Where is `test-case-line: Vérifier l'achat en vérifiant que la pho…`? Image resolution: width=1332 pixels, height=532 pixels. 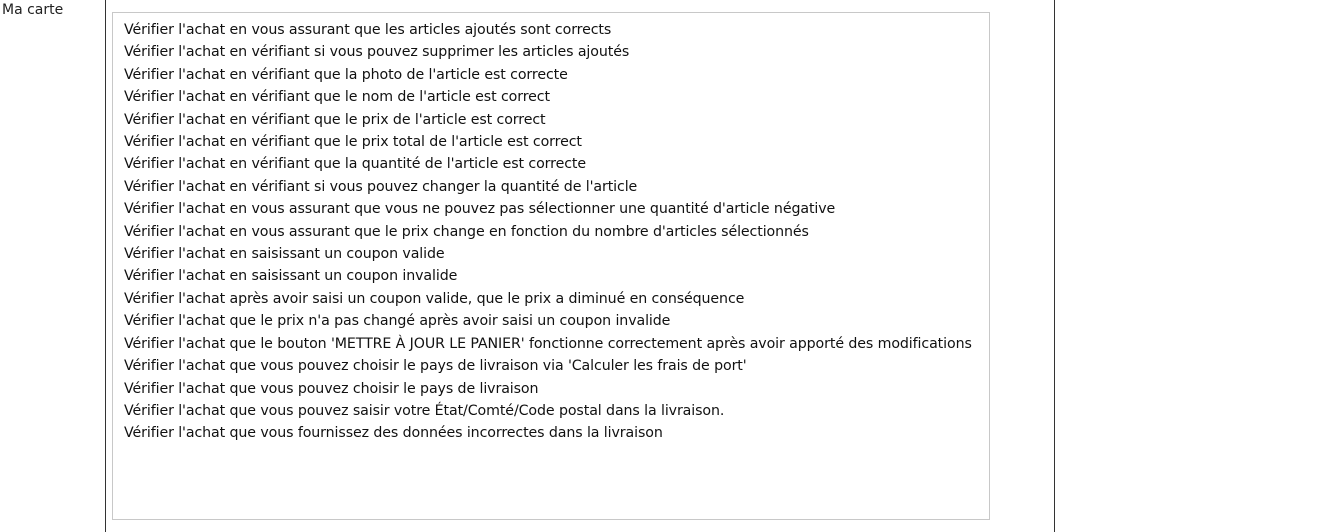
test-case-line: Vérifier l'achat en vérifiant que la pho… is located at coordinates (346, 74).